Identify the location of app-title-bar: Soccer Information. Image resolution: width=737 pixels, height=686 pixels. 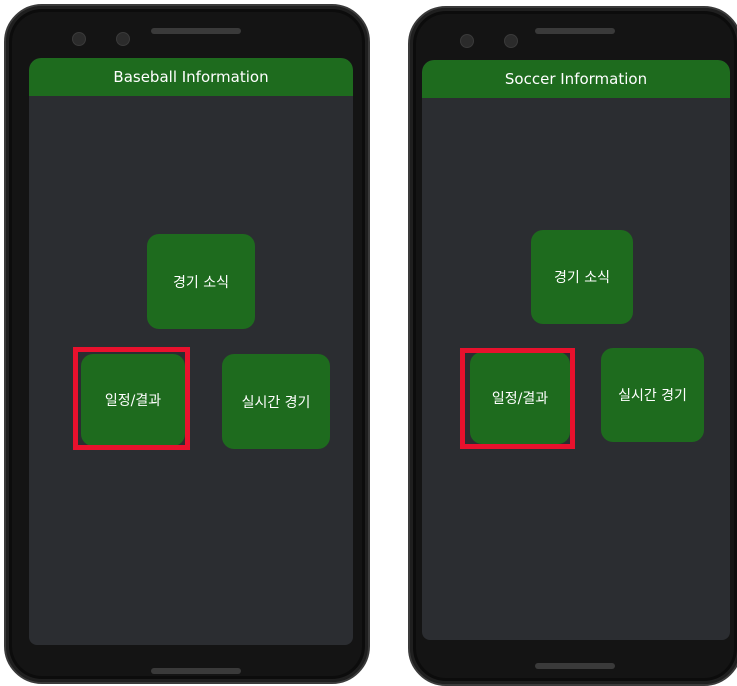
(576, 79).